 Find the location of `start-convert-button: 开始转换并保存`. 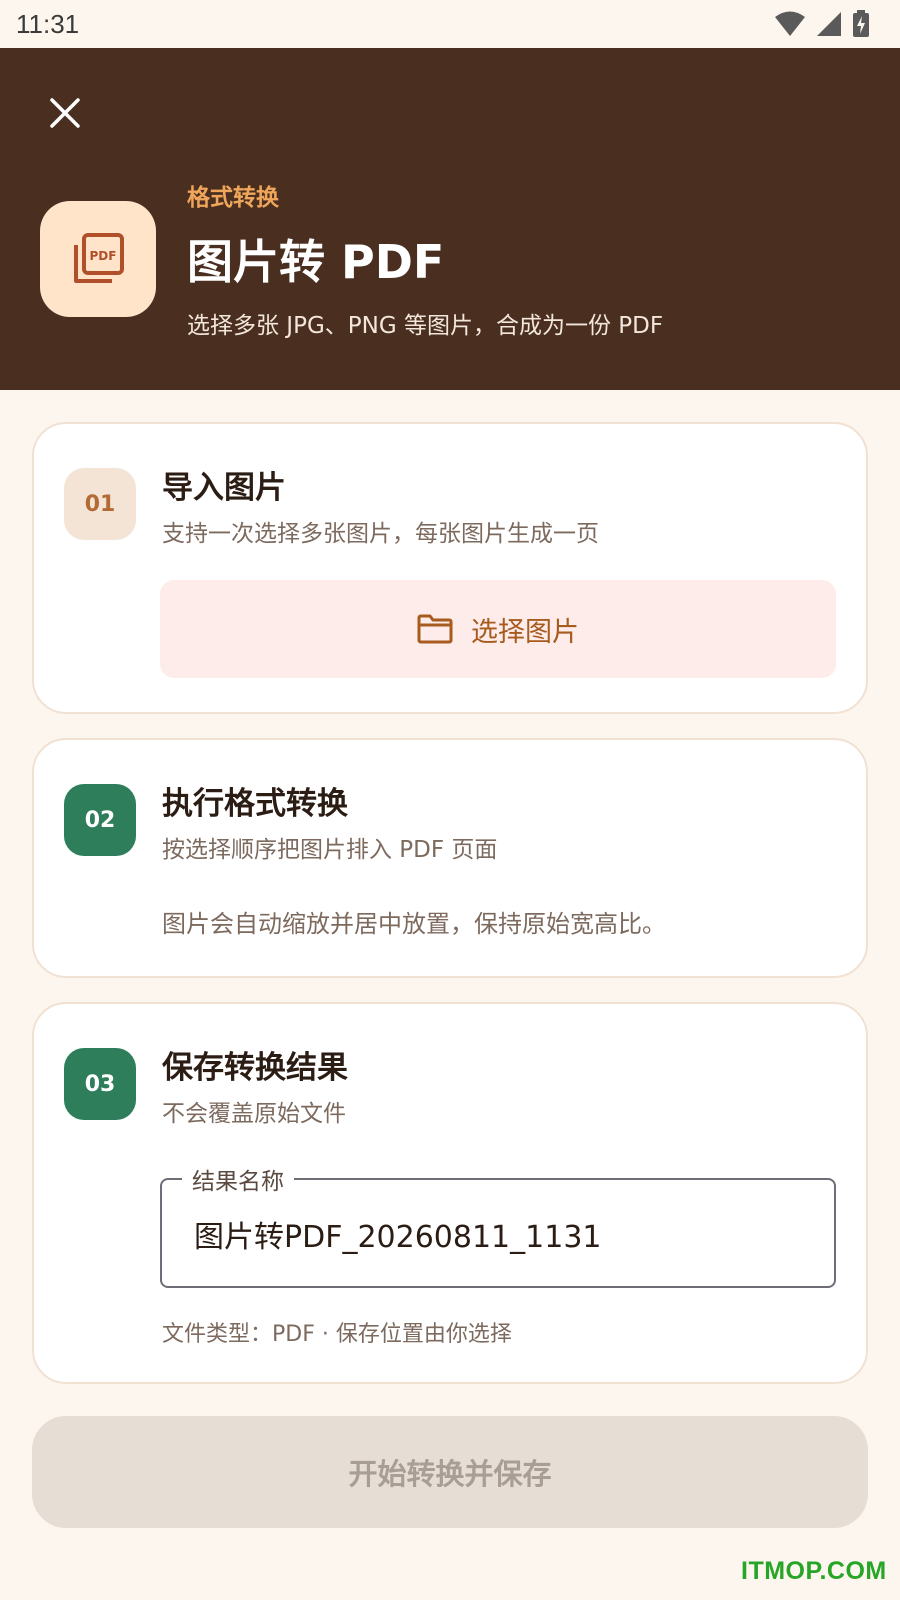

start-convert-button: 开始转换并保存 is located at coordinates (450, 1472).